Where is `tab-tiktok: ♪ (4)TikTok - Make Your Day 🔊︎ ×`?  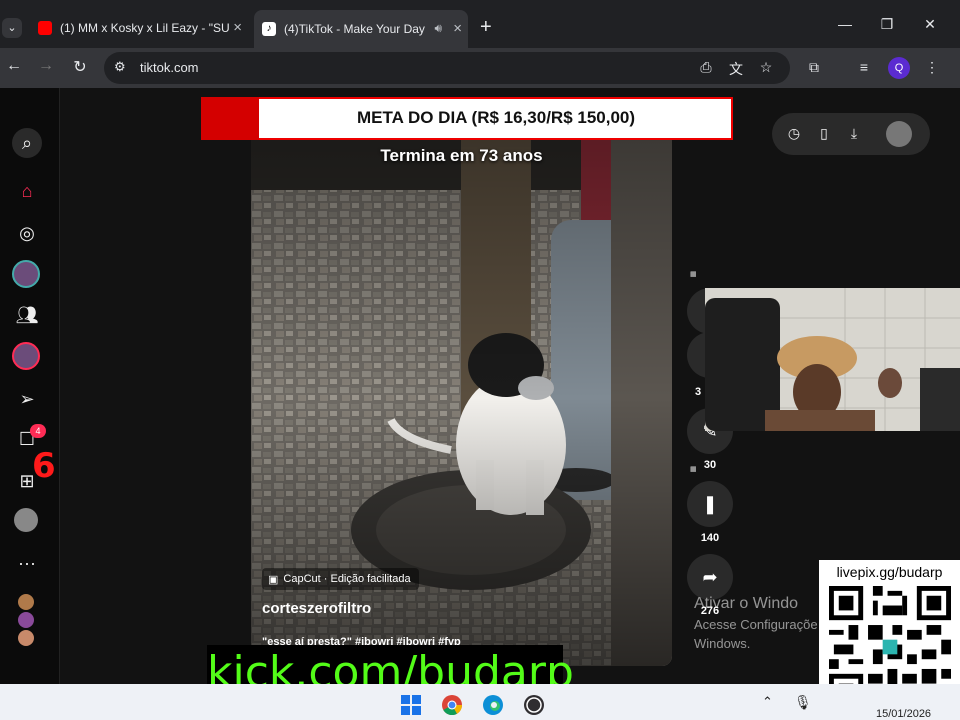
tab-tiktok: ♪ (4)TikTok - Make Your Day 🔊︎ × is located at coordinates (361, 29).